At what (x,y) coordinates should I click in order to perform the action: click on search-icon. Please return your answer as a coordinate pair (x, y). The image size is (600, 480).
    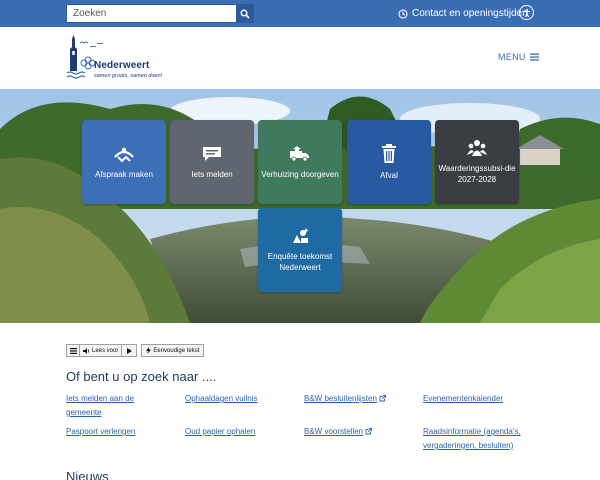
    Looking at the image, I should click on (245, 14).